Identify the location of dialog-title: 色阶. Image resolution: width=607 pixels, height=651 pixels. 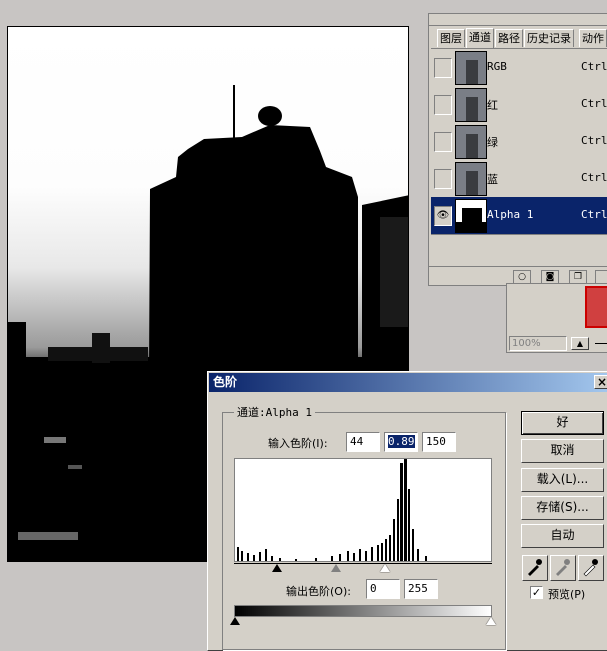
(225, 382).